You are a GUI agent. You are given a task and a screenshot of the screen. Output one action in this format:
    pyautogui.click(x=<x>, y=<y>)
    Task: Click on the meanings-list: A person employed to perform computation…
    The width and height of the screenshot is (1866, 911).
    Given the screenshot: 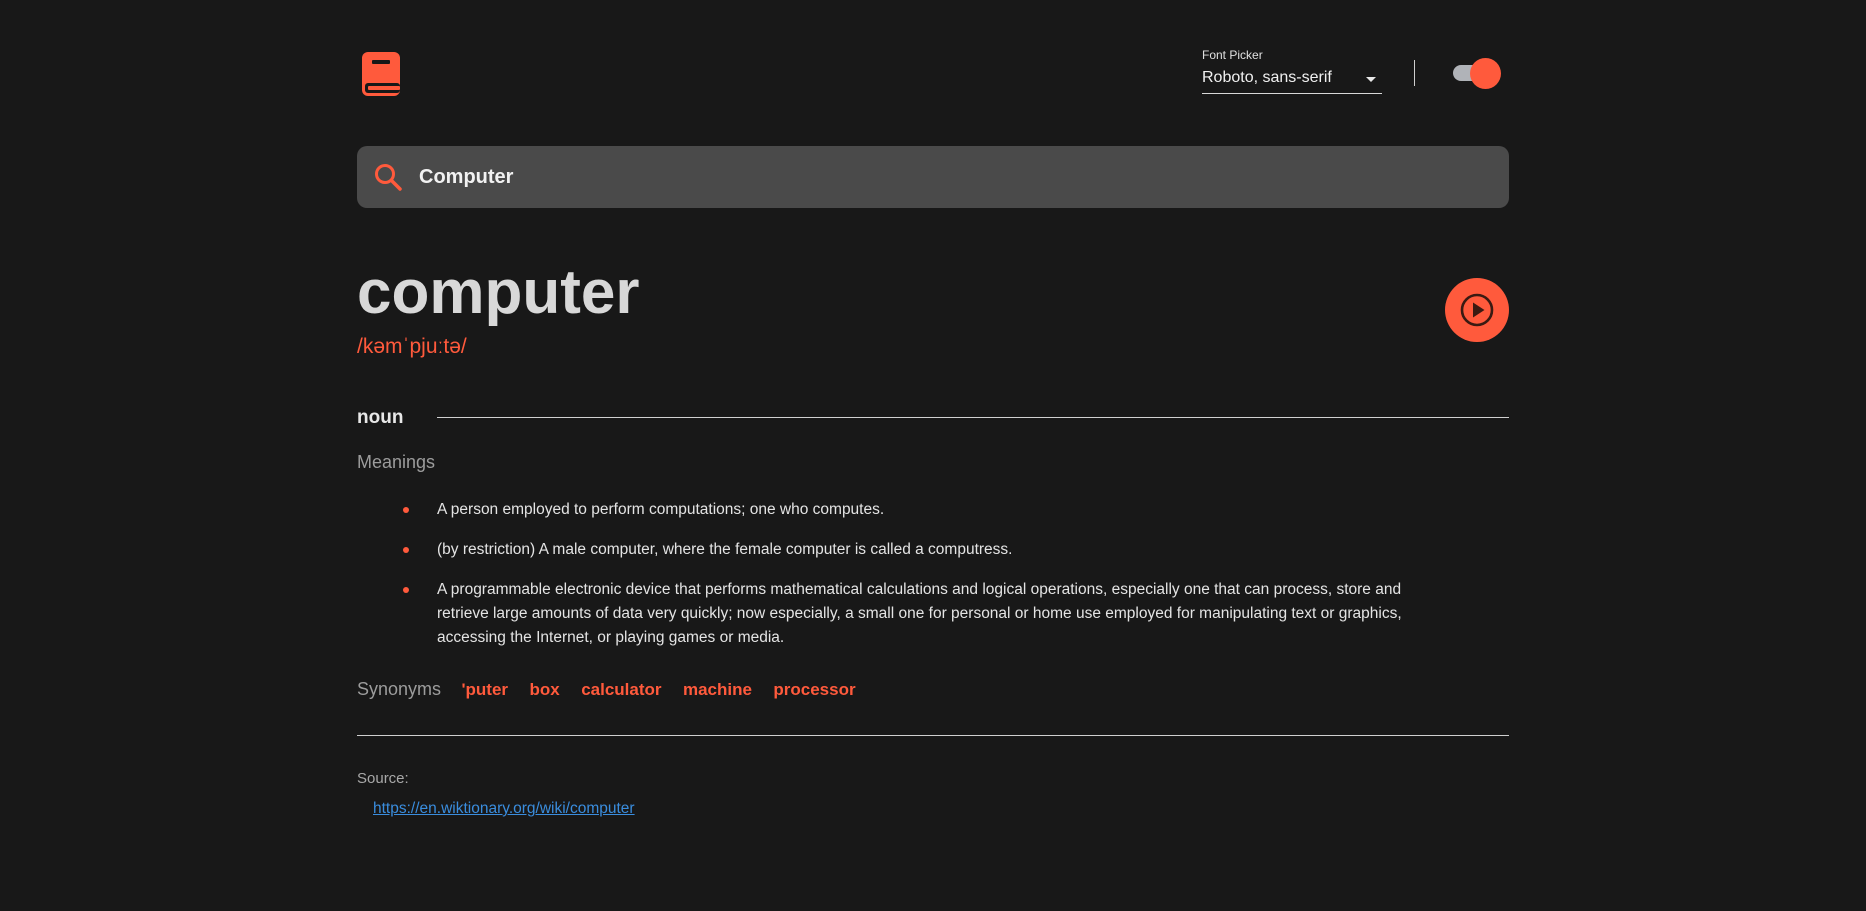 What is the action you would take?
    pyautogui.click(x=930, y=582)
    